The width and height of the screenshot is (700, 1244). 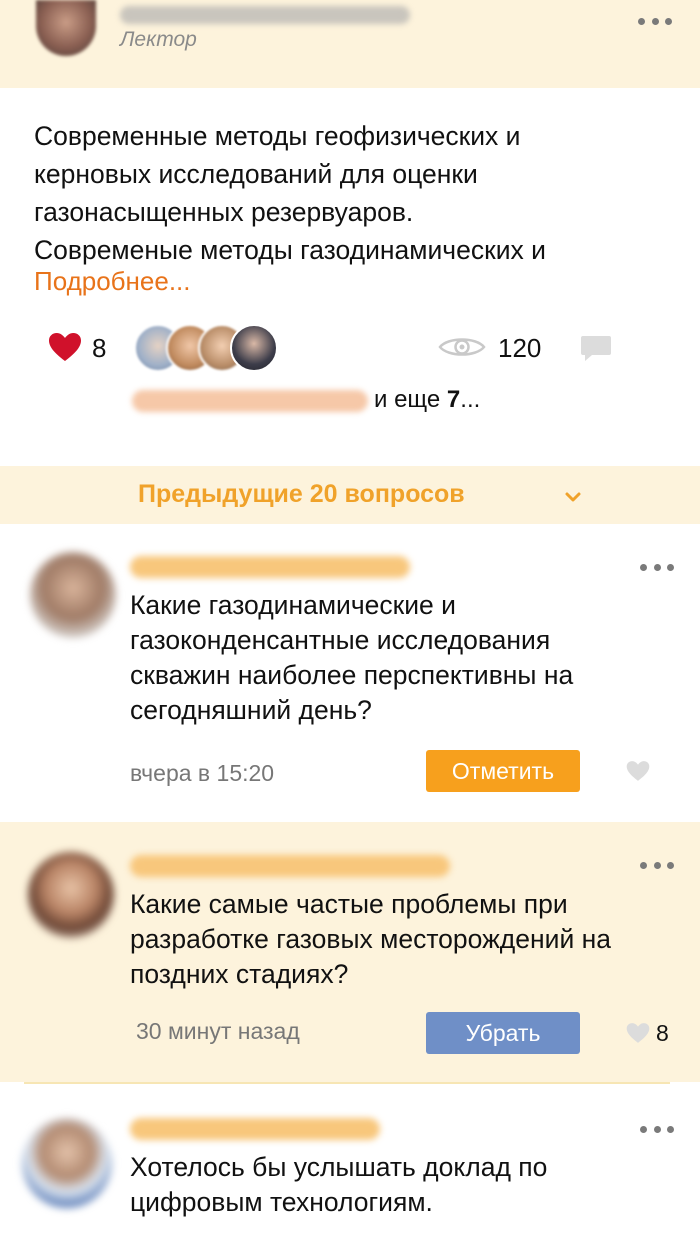 What do you see at coordinates (158, 39) in the screenshot?
I see `lecturer-role: Лектор` at bounding box center [158, 39].